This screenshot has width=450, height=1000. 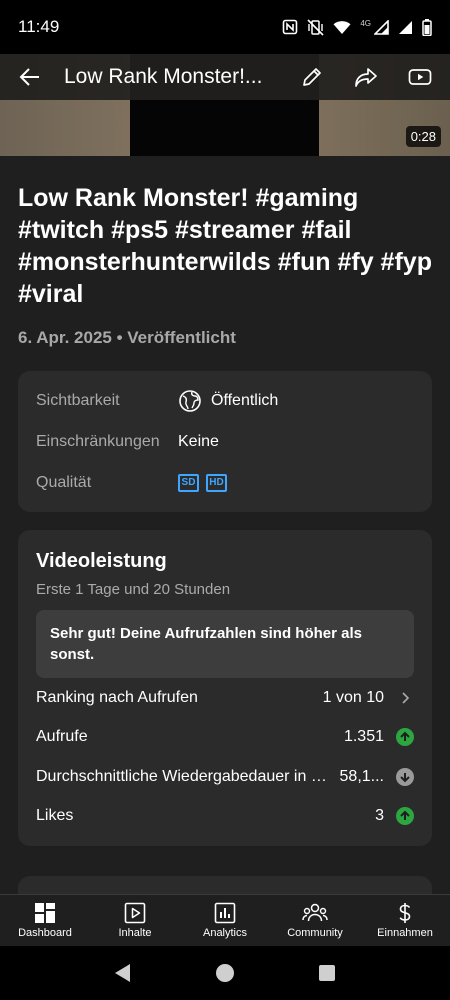 I want to click on ranking-value: 1 von 10, so click(x=353, y=697).